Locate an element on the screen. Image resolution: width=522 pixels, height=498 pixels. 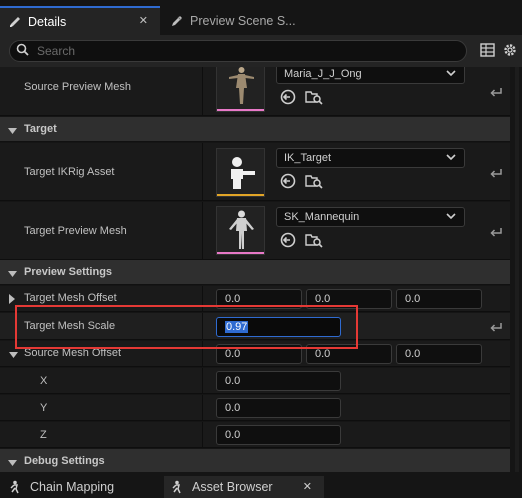
target-ikrig-row: Target IKRig Asset IK_Target is located at coordinates (255, 172).